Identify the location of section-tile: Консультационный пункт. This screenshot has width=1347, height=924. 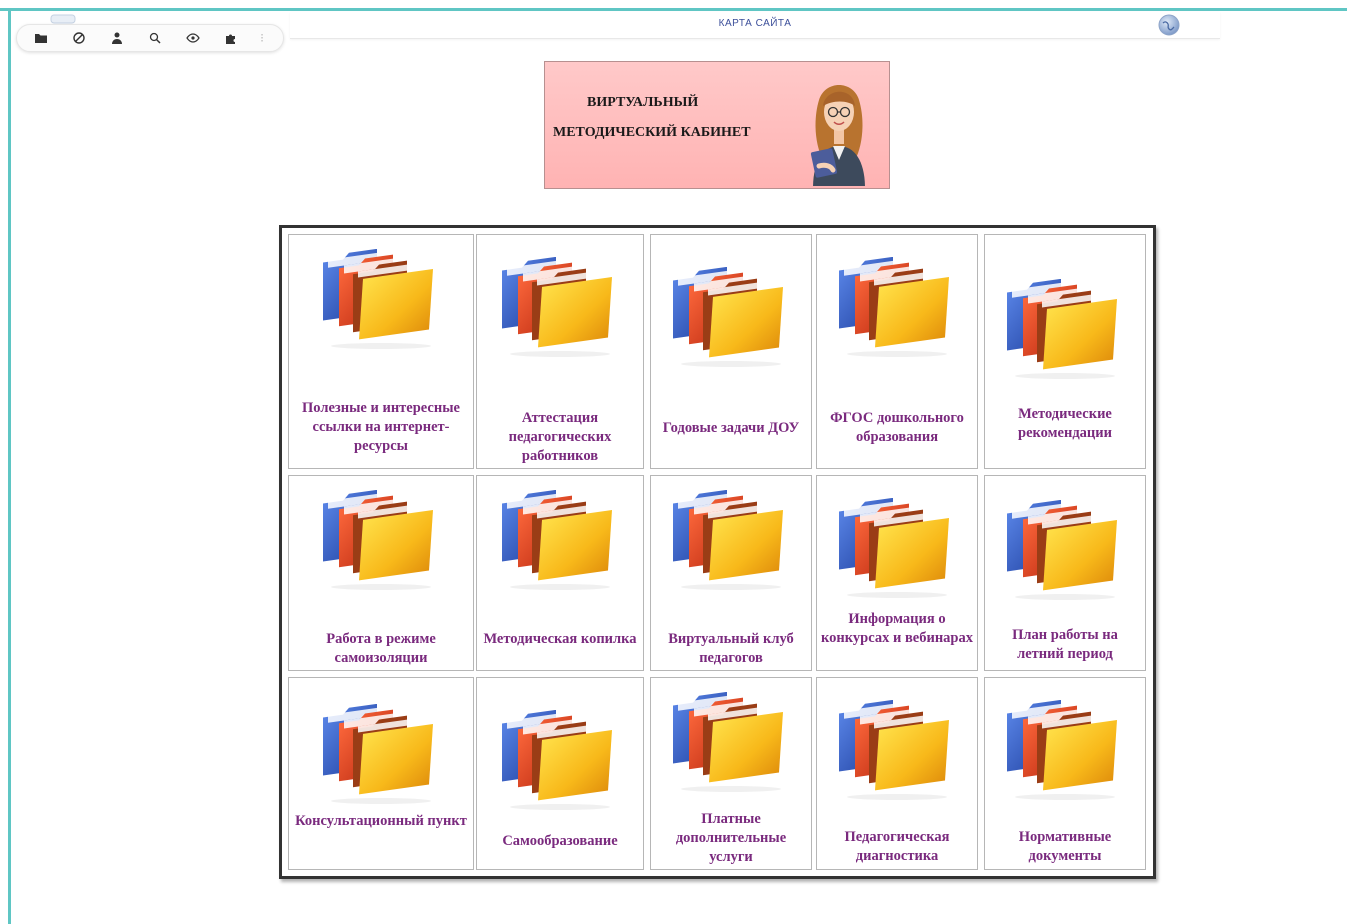
(381, 773).